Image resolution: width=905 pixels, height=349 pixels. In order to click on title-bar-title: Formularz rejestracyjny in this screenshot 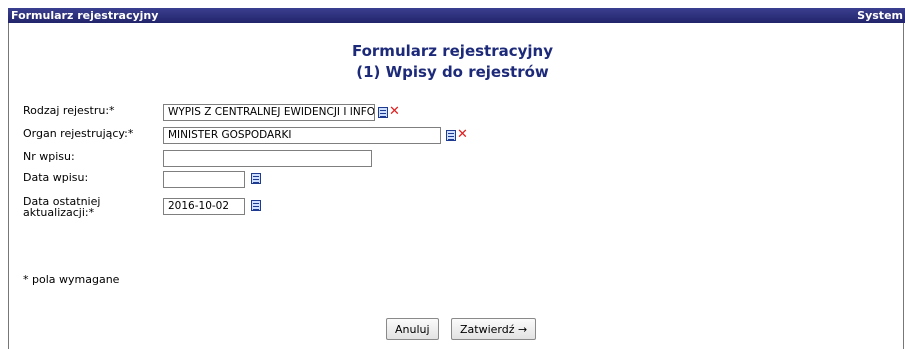, I will do `click(85, 15)`.